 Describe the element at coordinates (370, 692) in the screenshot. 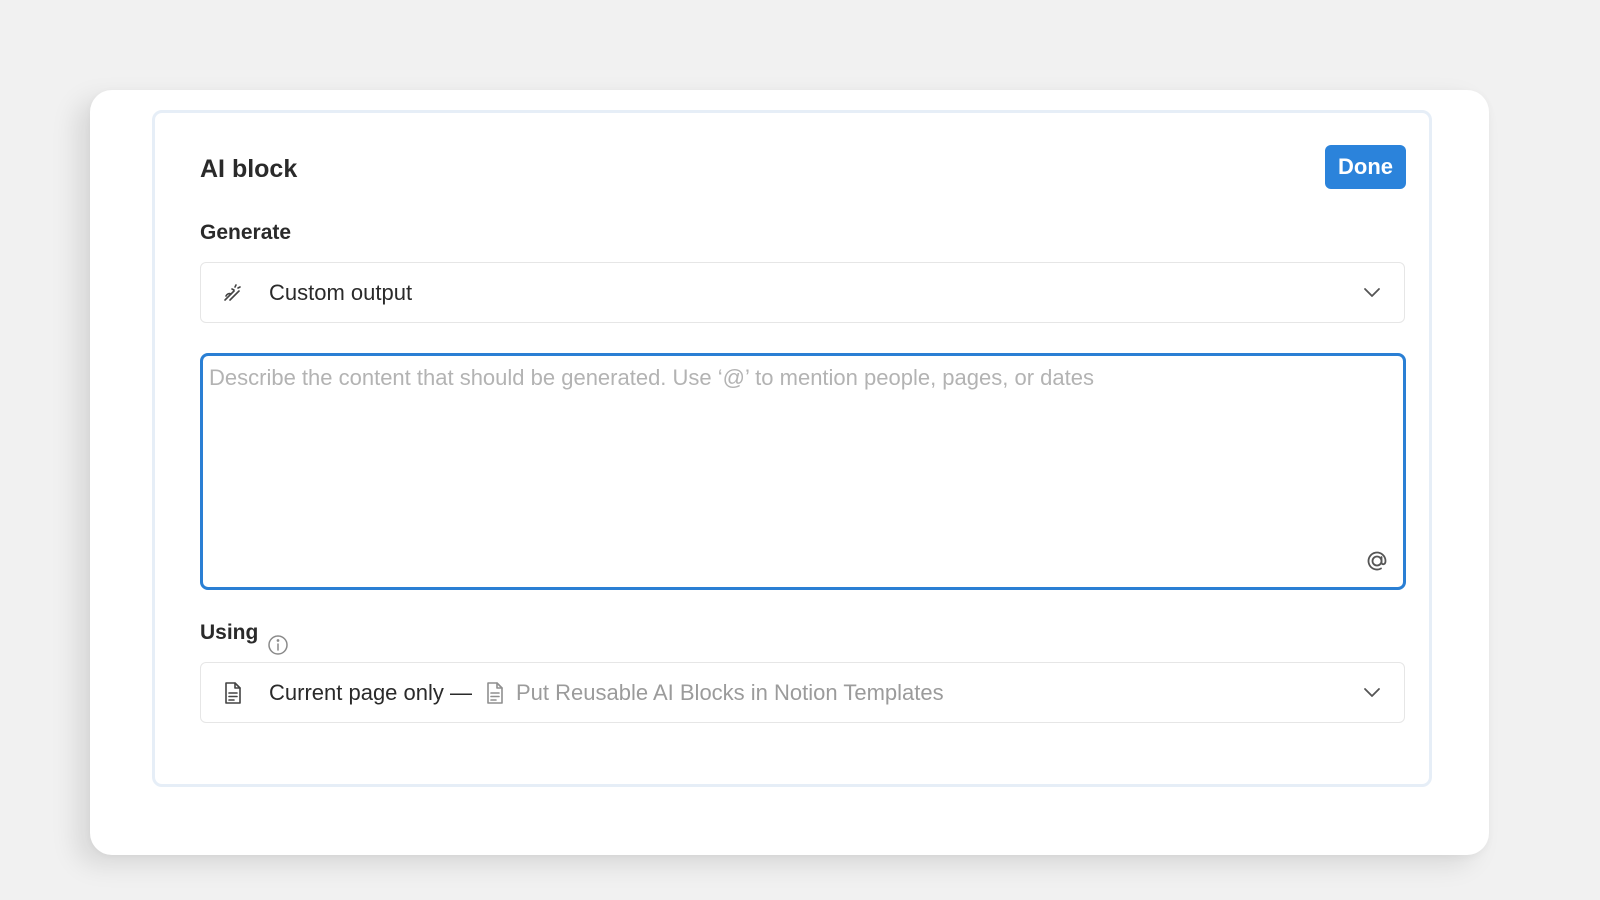

I see `using-selected-value: Current page only —` at that location.